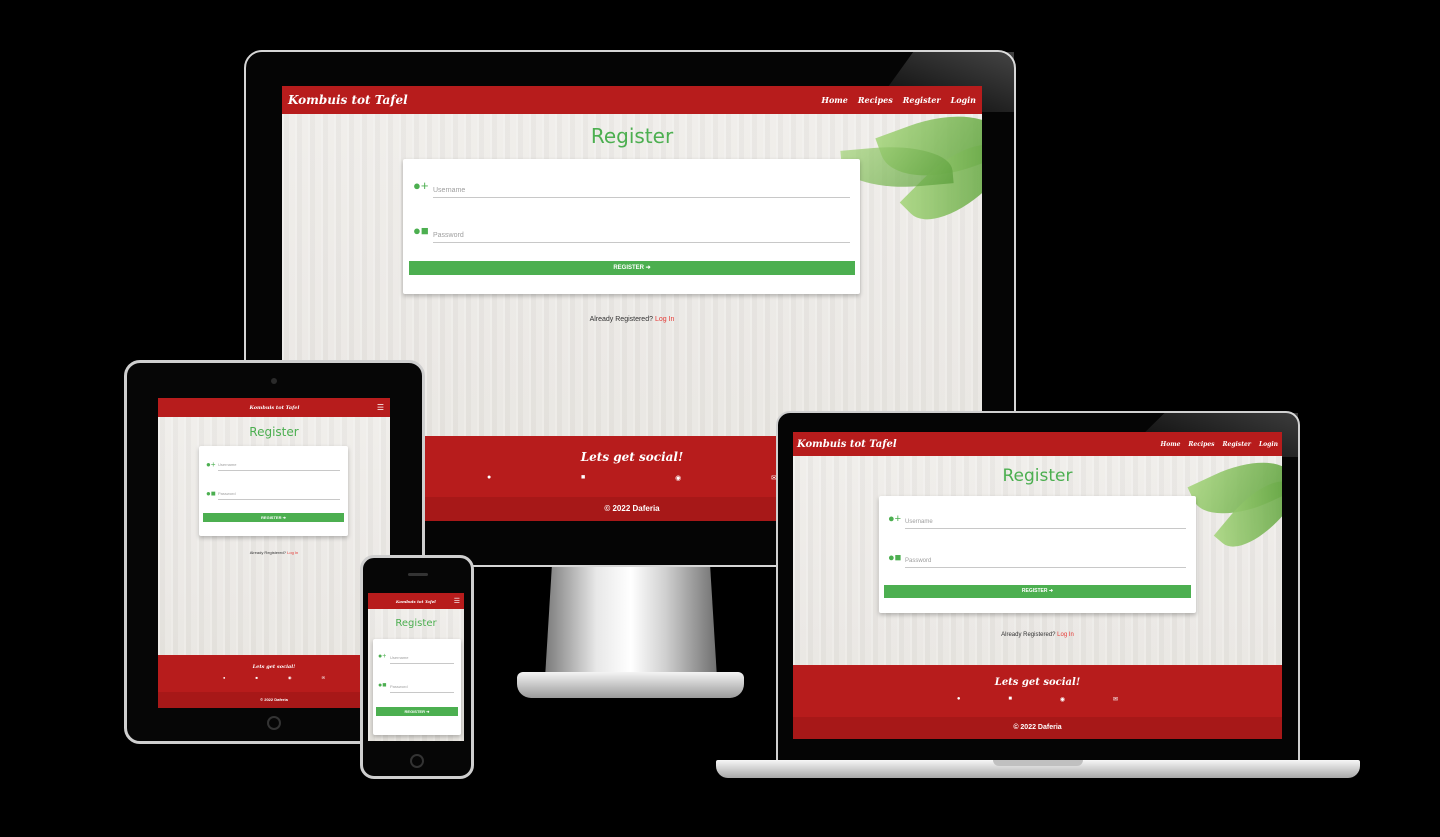 Image resolution: width=1440 pixels, height=837 pixels. Describe the element at coordinates (1038, 763) in the screenshot. I see `laptop-notch` at that location.